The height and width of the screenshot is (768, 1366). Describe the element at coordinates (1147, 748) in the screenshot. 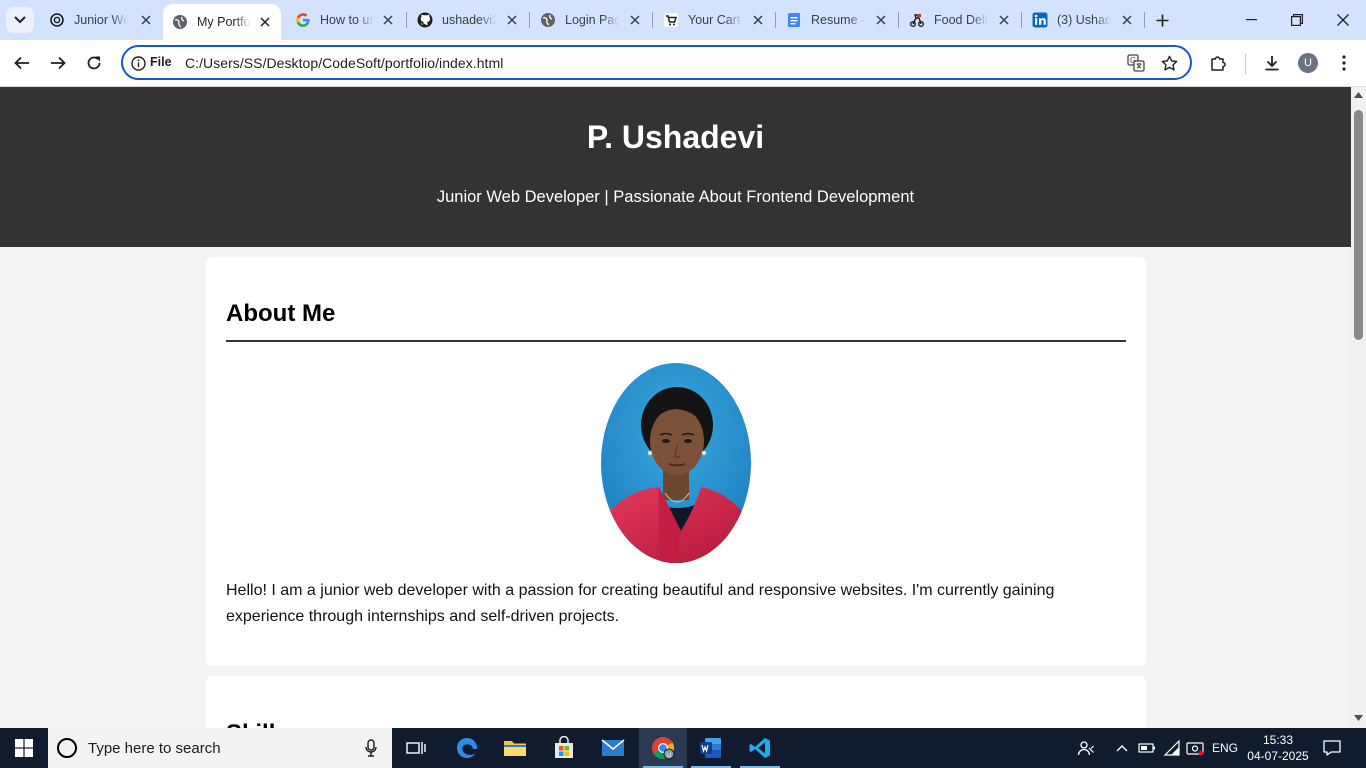

I see `battery-icon` at that location.